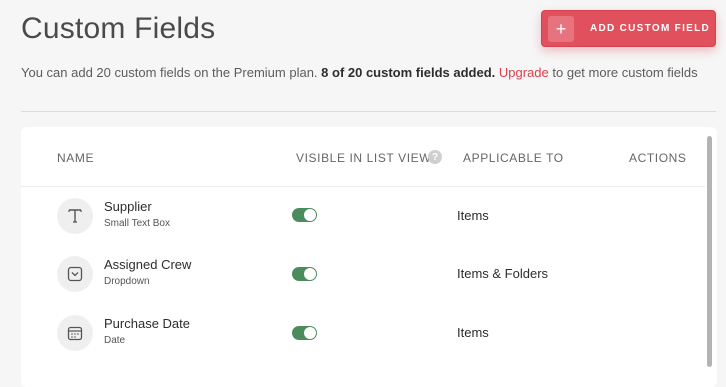 The image size is (726, 387). I want to click on field-name: Supplier, so click(128, 206).